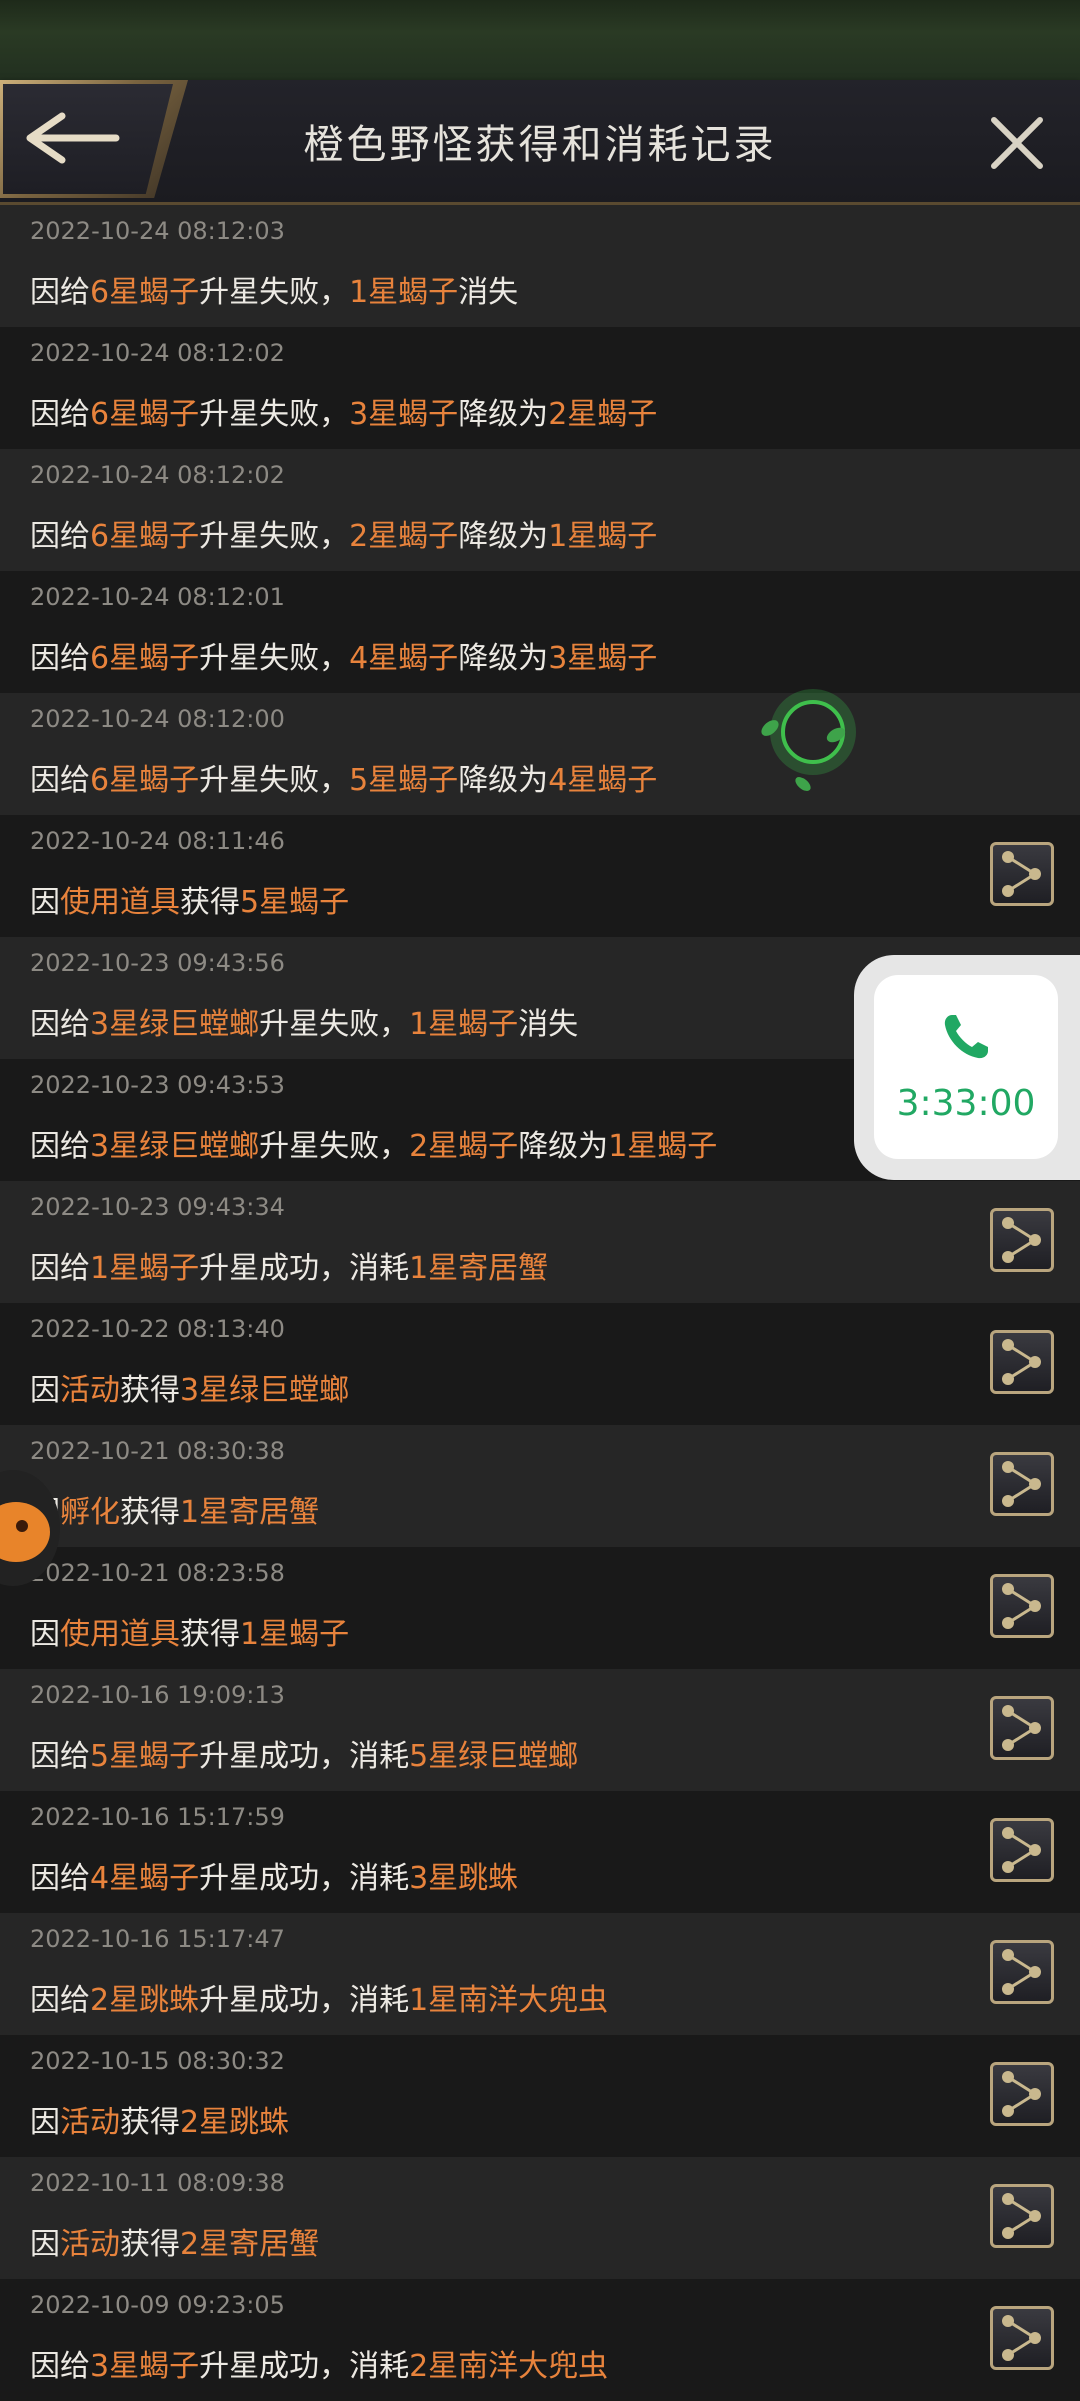 Image resolution: width=1080 pixels, height=2401 pixels. I want to click on highlight-text: 3星跳蛛, so click(464, 1878).